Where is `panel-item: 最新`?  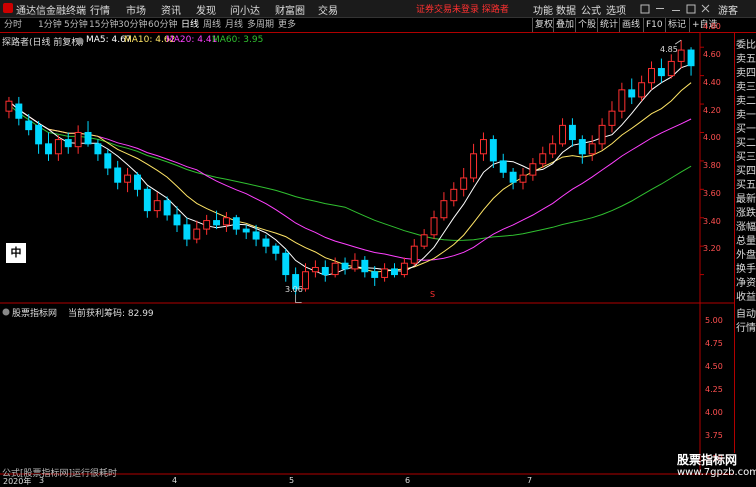 panel-item: 最新 is located at coordinates (746, 197).